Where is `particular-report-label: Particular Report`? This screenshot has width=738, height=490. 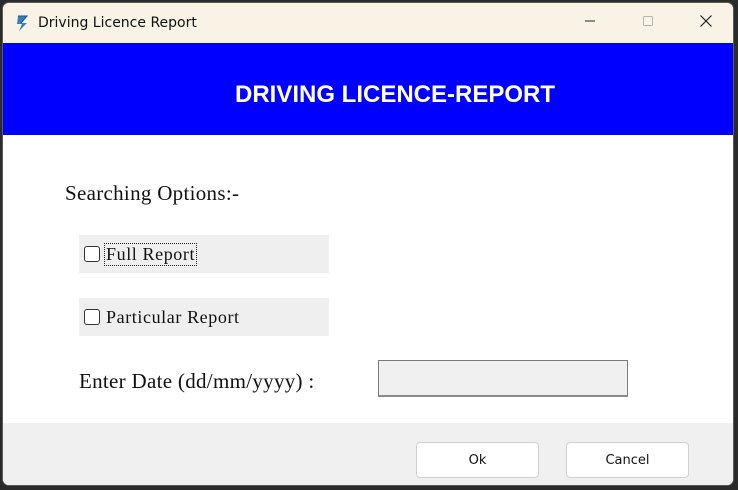
particular-report-label: Particular Report is located at coordinates (173, 317).